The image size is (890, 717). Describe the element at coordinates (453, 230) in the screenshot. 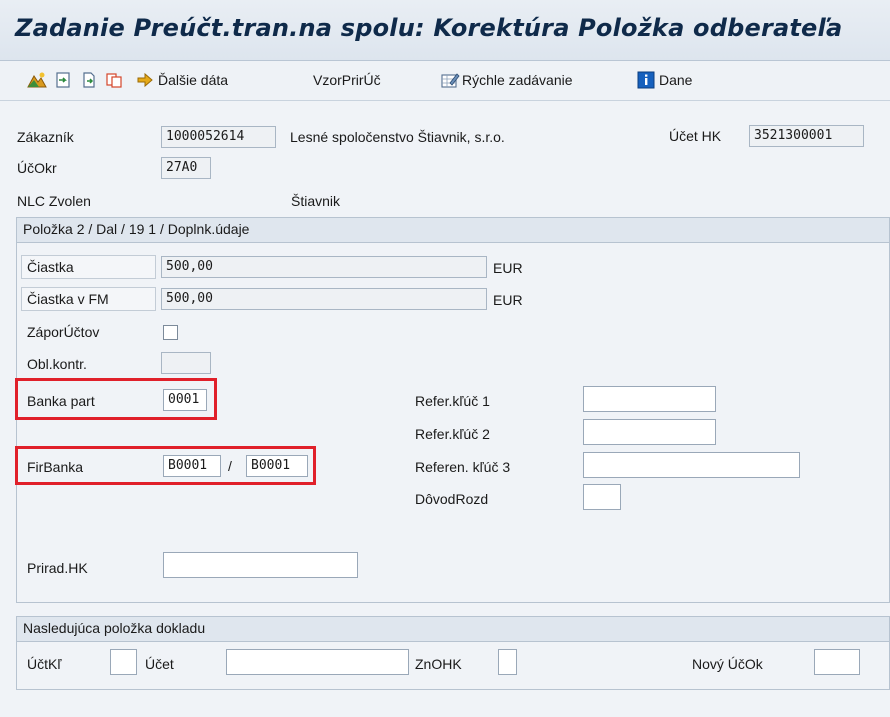

I see `item-group-header: Položka 2 / Dal / 19 1 / Doplnk.údaje` at that location.